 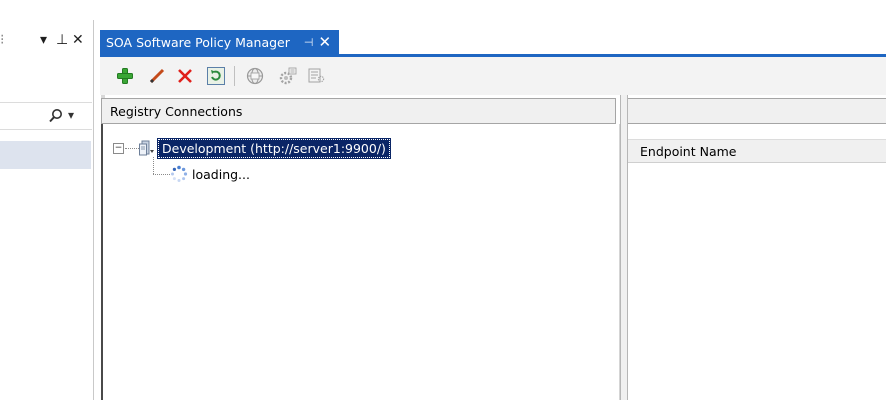 I want to click on endpoint-panel-header, so click(x=757, y=111).